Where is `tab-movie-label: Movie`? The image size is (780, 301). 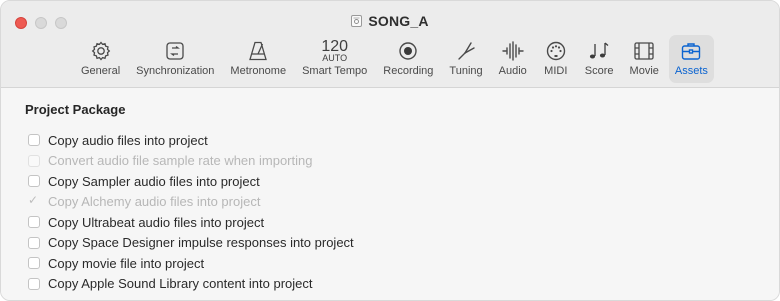 tab-movie-label: Movie is located at coordinates (644, 71).